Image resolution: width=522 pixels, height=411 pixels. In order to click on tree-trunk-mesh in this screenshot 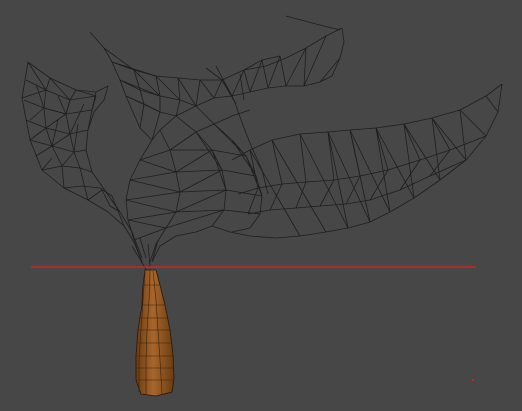, I will do `click(155, 333)`.